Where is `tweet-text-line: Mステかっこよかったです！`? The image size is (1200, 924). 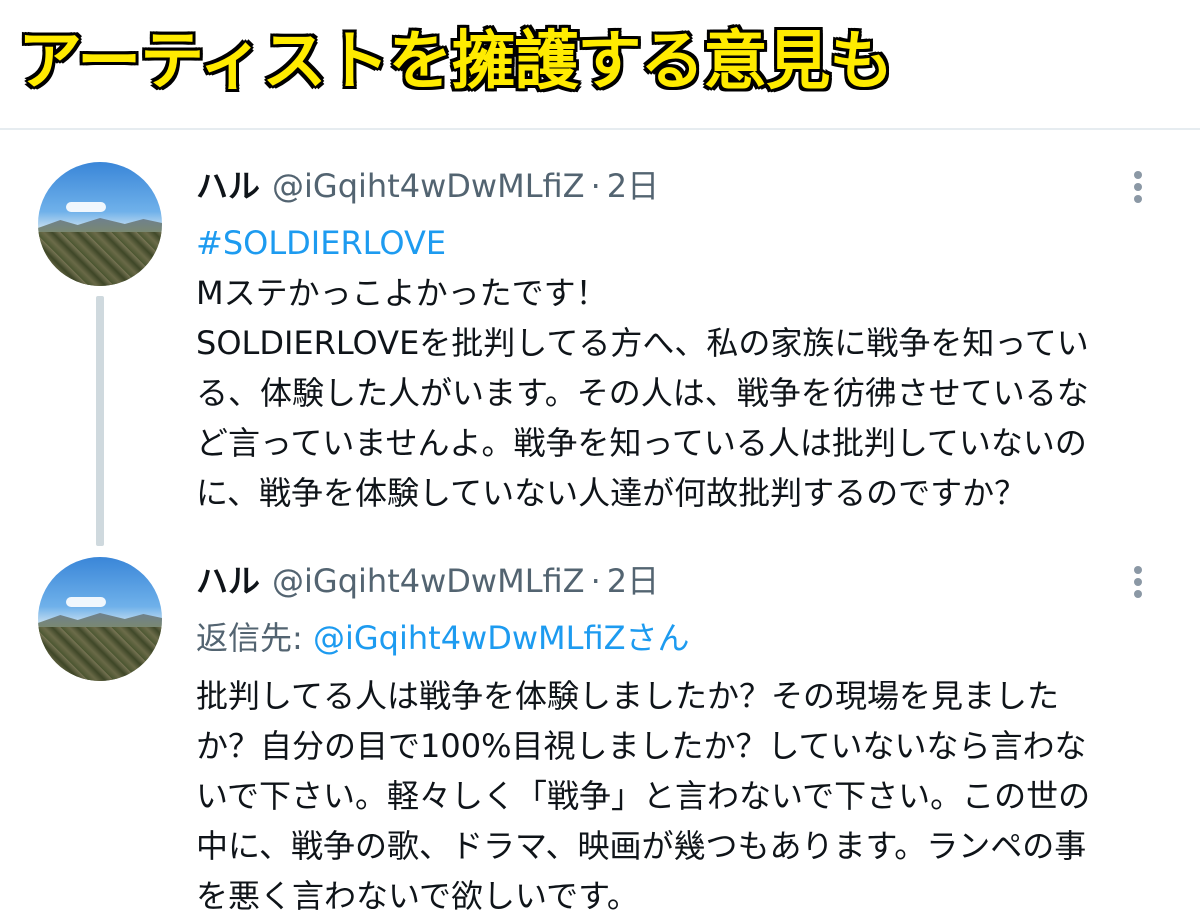
tweet-text-line: Mステかっこよかったです！ is located at coordinates (402, 293).